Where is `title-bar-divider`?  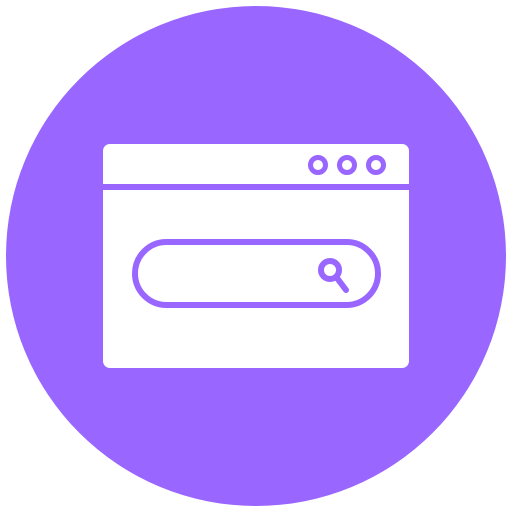 title-bar-divider is located at coordinates (256, 187).